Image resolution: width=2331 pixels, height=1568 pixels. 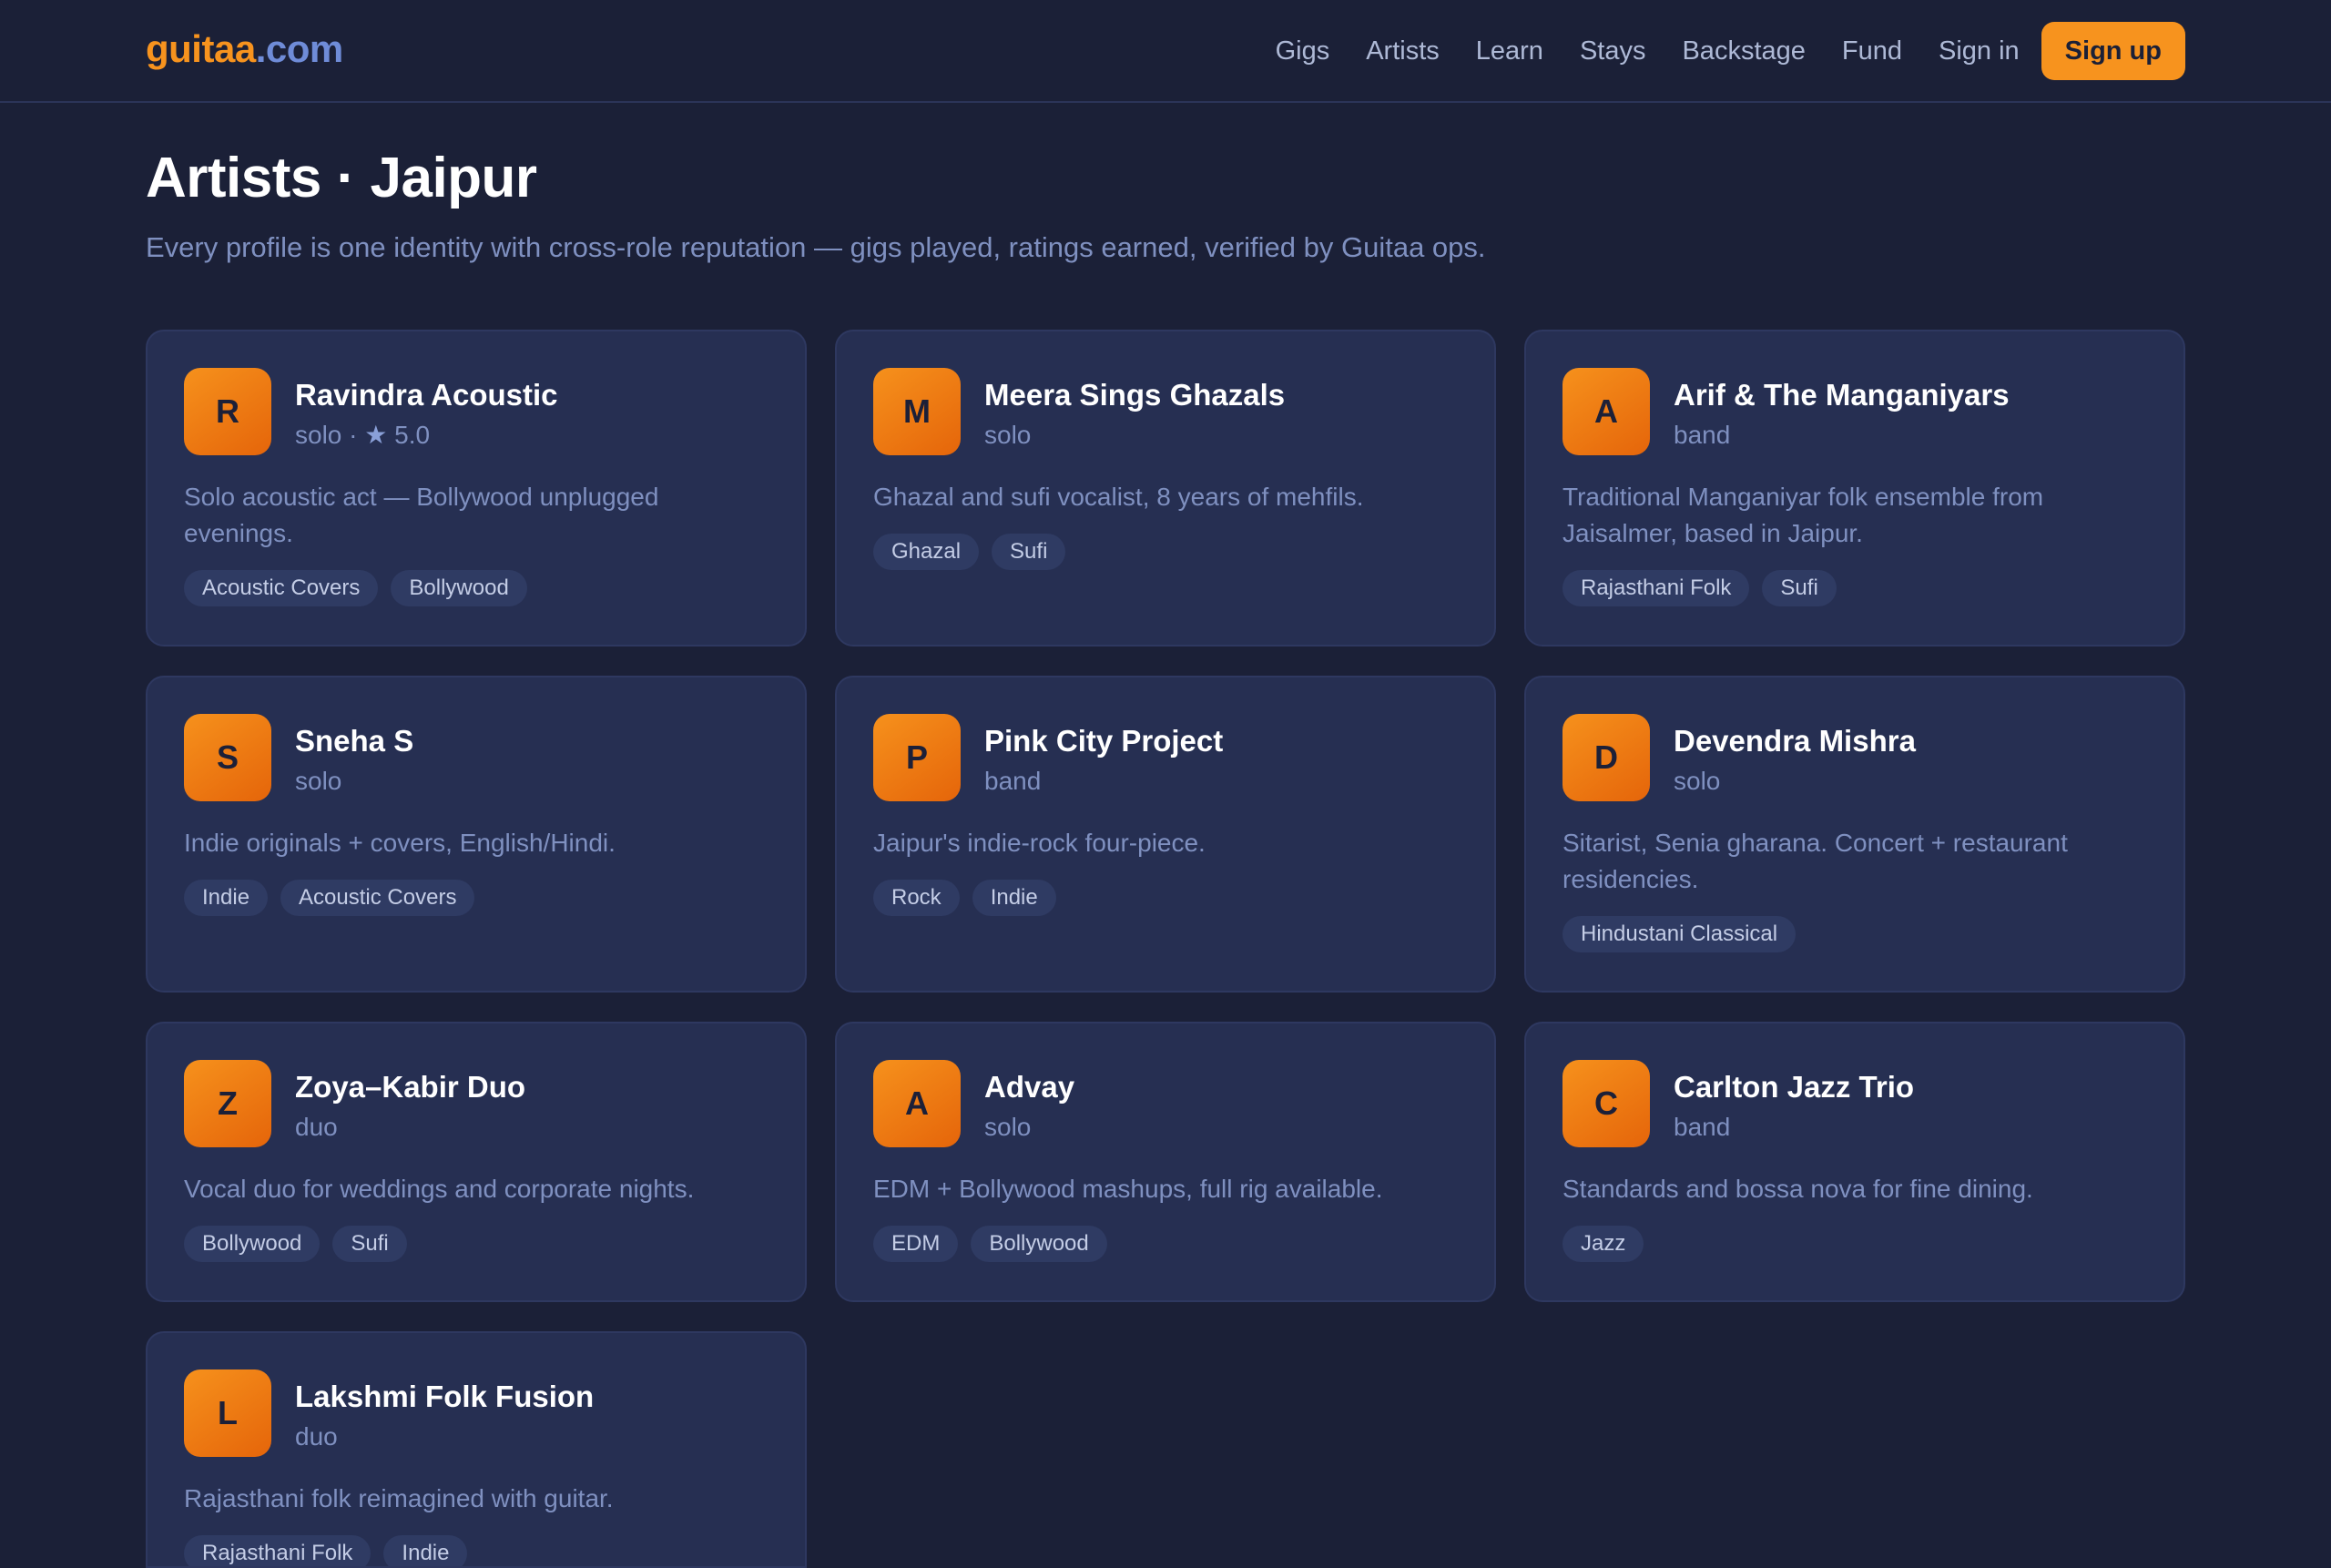 What do you see at coordinates (1613, 51) in the screenshot?
I see `nav-link-stays: Stays` at bounding box center [1613, 51].